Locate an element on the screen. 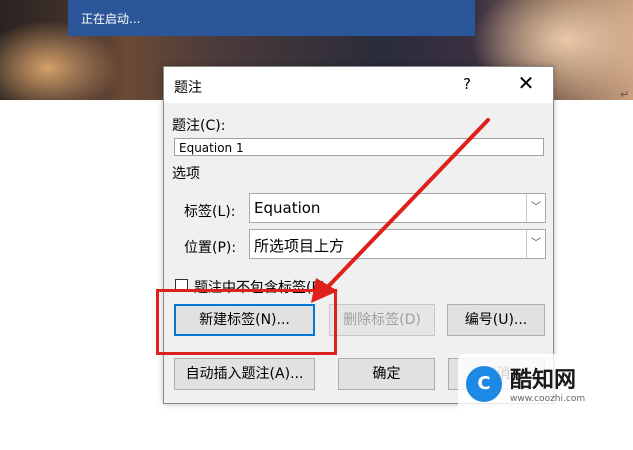 The height and width of the screenshot is (450, 633). watermark-name: 酷知网 is located at coordinates (543, 380).